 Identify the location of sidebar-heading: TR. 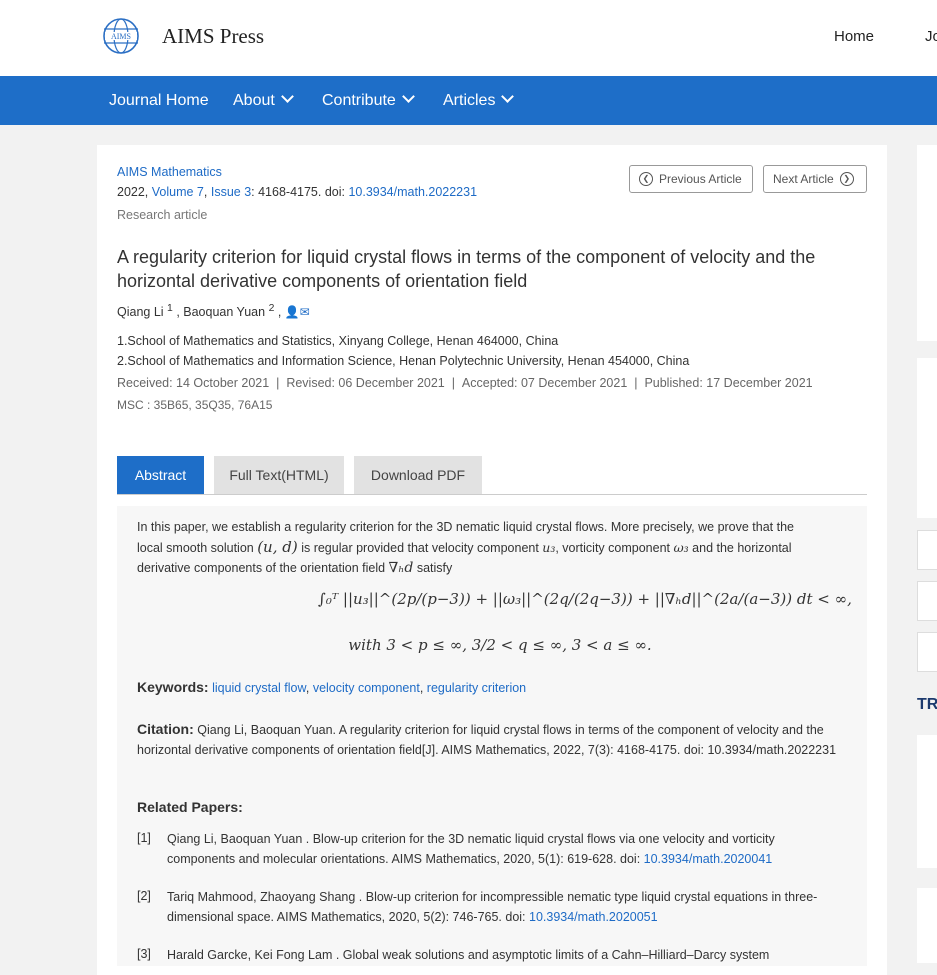
(927, 704).